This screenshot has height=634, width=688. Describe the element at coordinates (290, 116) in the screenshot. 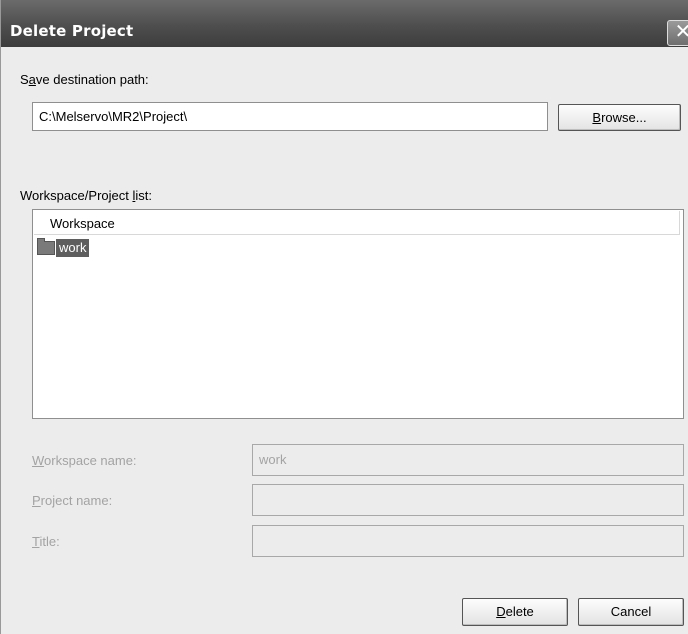

I see `save-destination-input: C:\Melservo\MR2\Project\` at that location.